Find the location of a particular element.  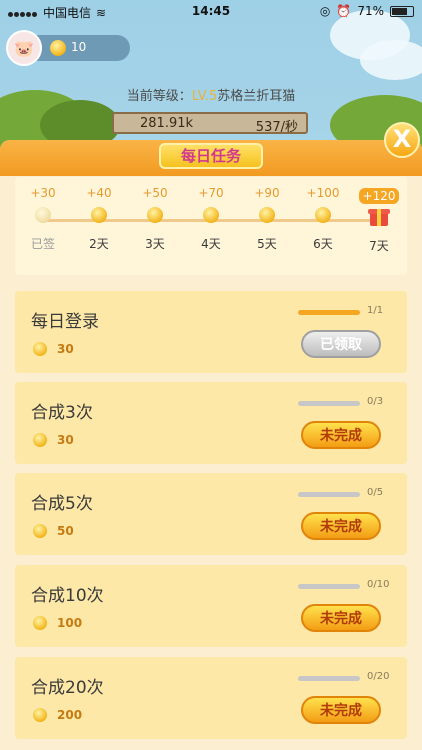

task-reward: 100 is located at coordinates (70, 623).